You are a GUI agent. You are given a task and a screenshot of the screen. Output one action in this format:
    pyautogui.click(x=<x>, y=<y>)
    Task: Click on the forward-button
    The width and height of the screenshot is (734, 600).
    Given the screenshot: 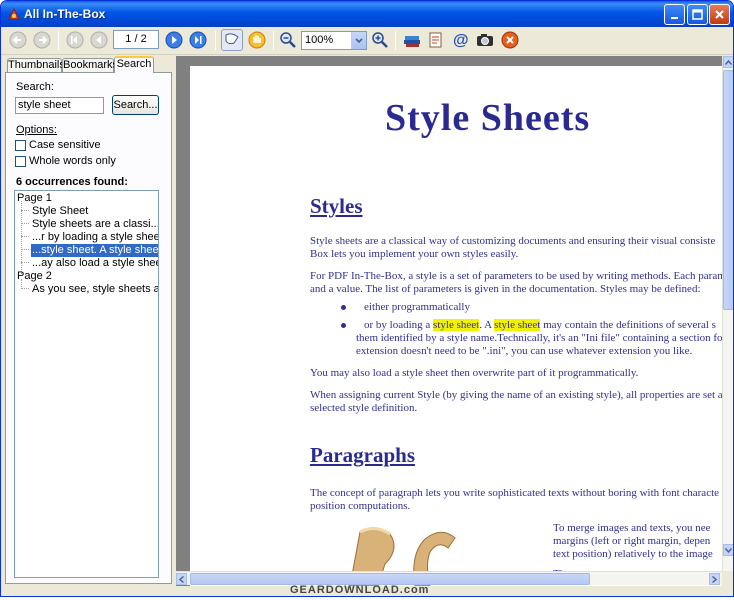 What is the action you would take?
    pyautogui.click(x=42, y=40)
    